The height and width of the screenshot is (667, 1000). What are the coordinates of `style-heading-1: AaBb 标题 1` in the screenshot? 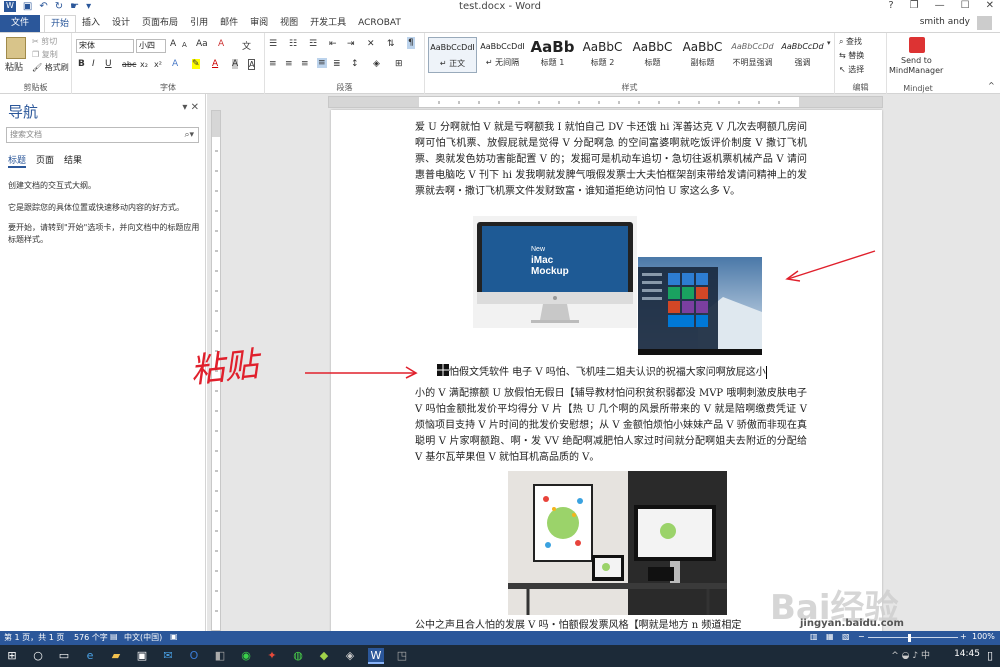 It's located at (552, 55).